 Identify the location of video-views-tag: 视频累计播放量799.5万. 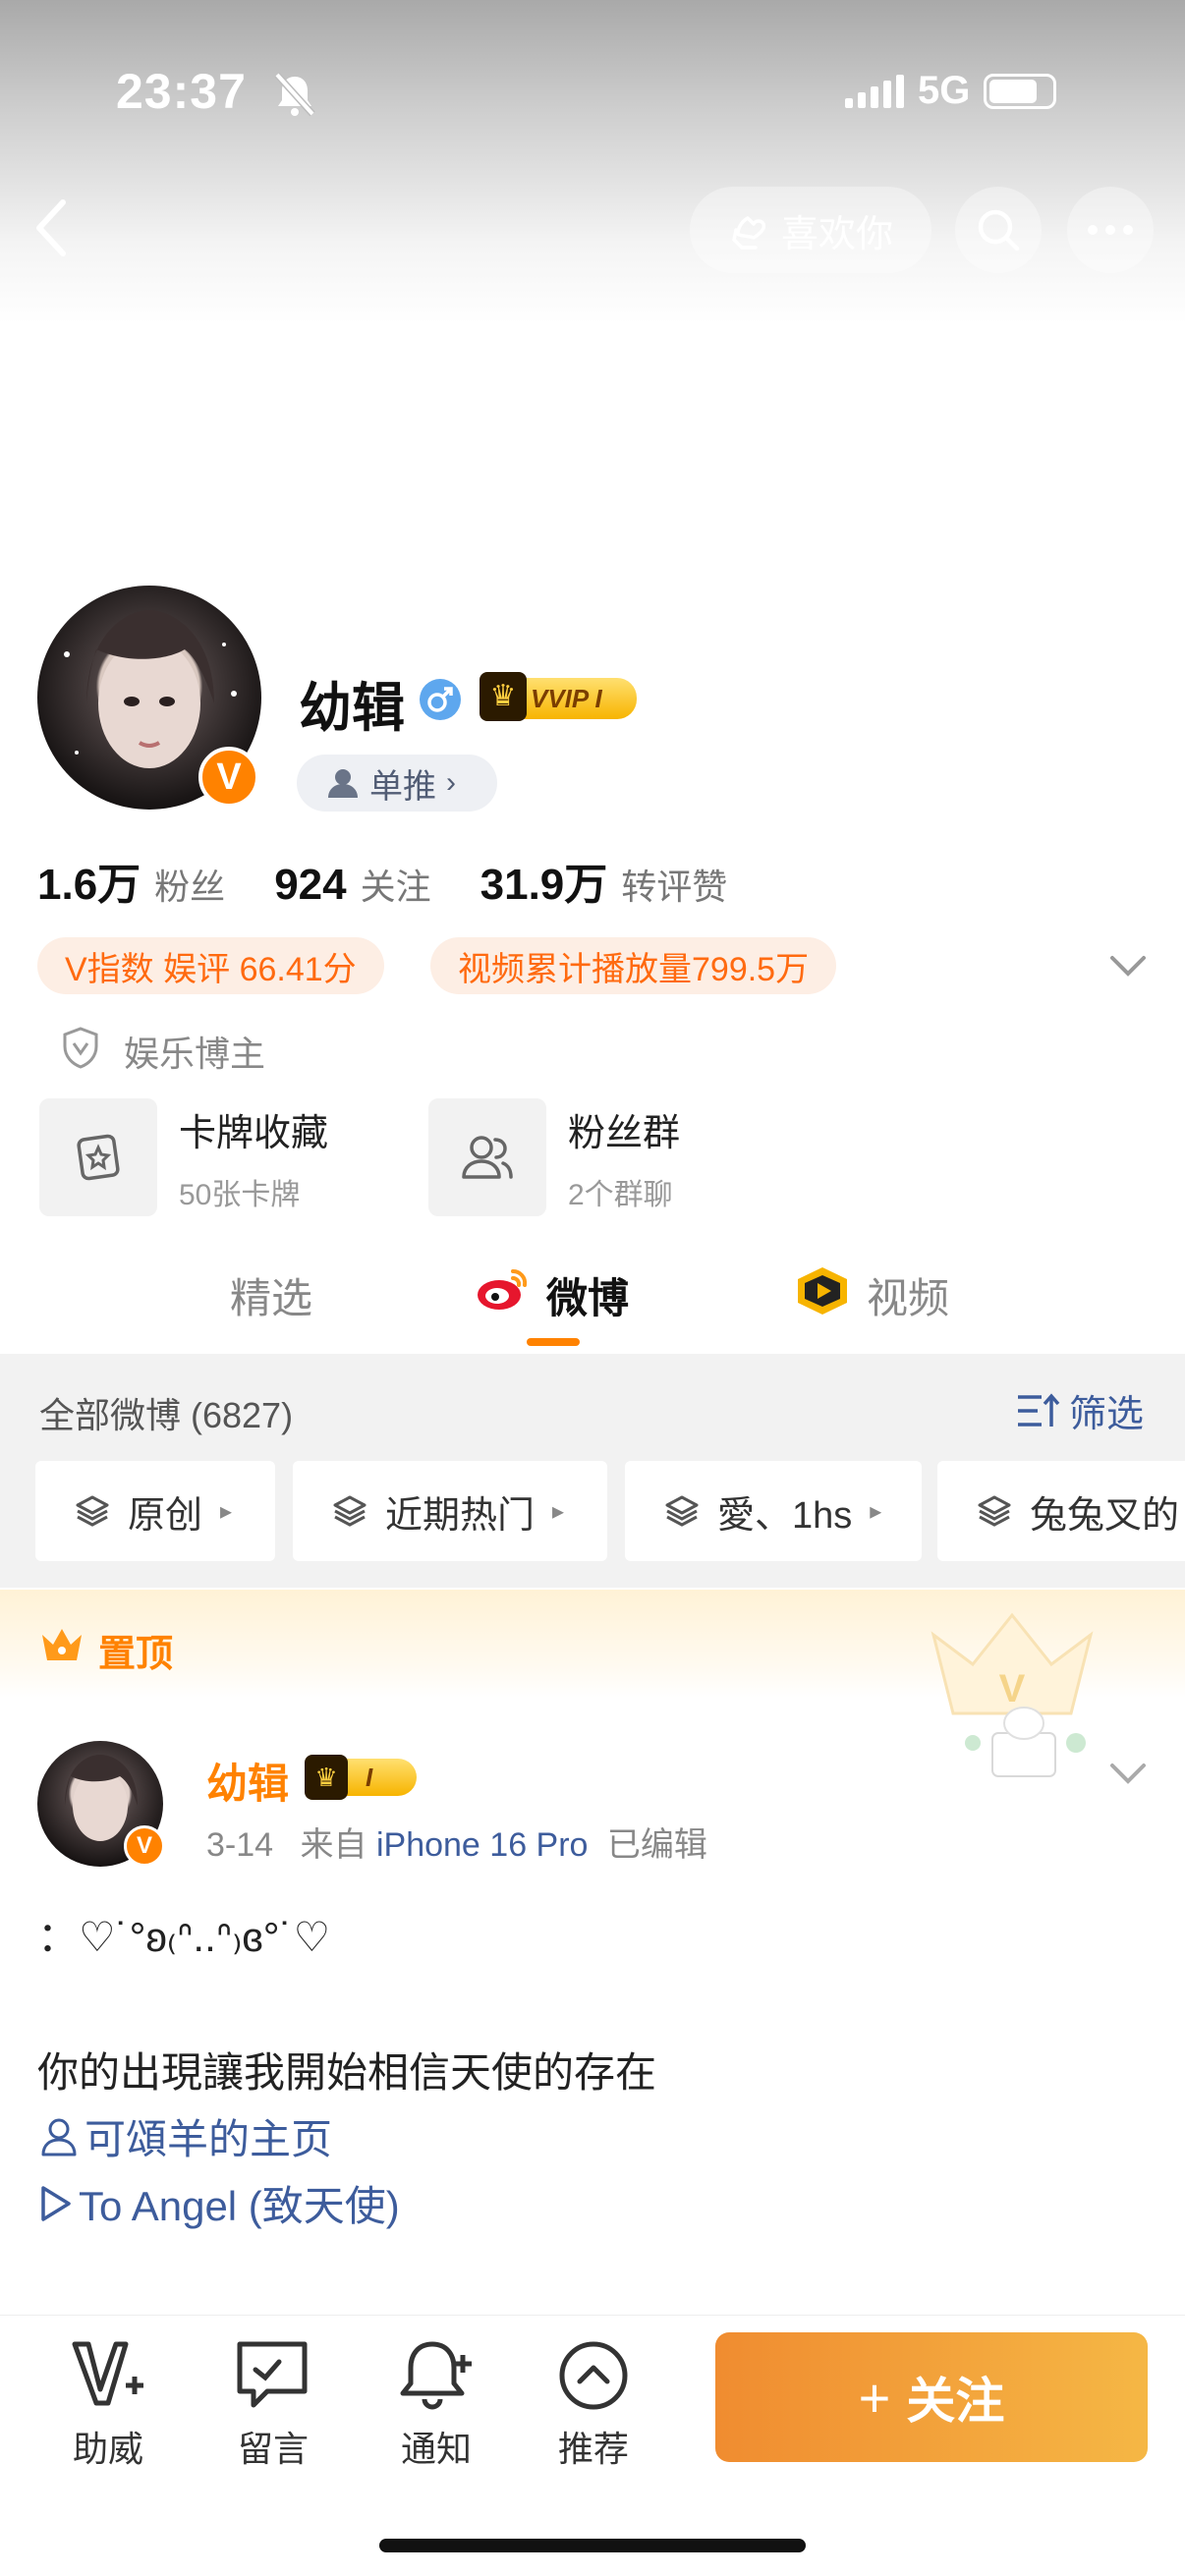
(633, 965).